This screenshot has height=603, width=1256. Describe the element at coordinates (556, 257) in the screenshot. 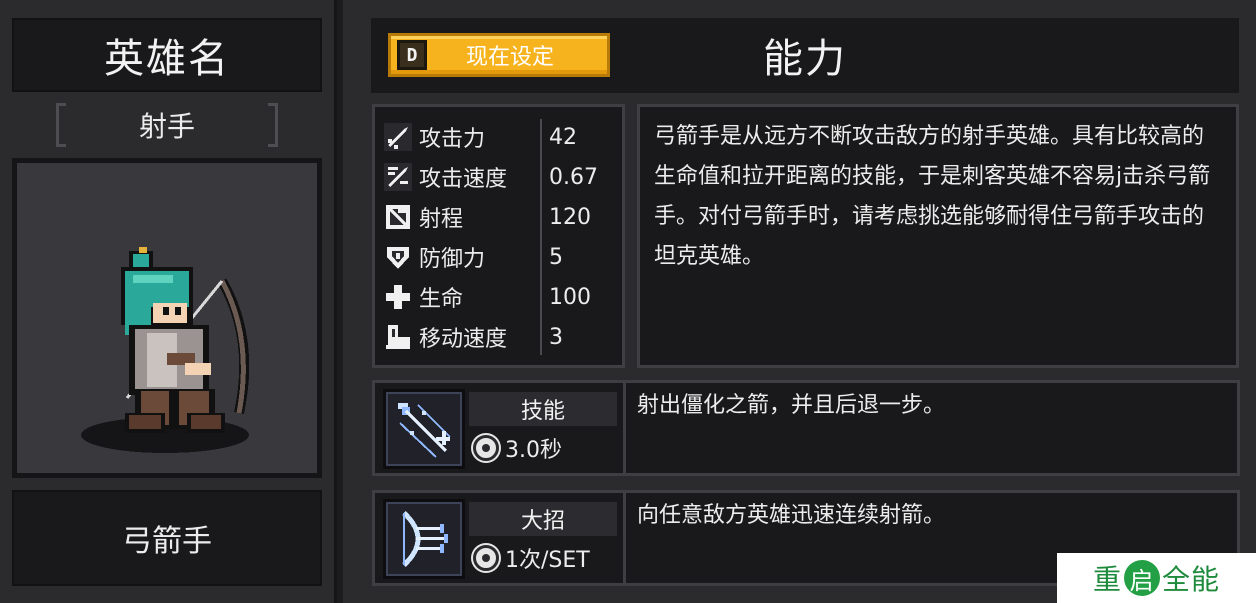

I see `stat-value: 5` at that location.